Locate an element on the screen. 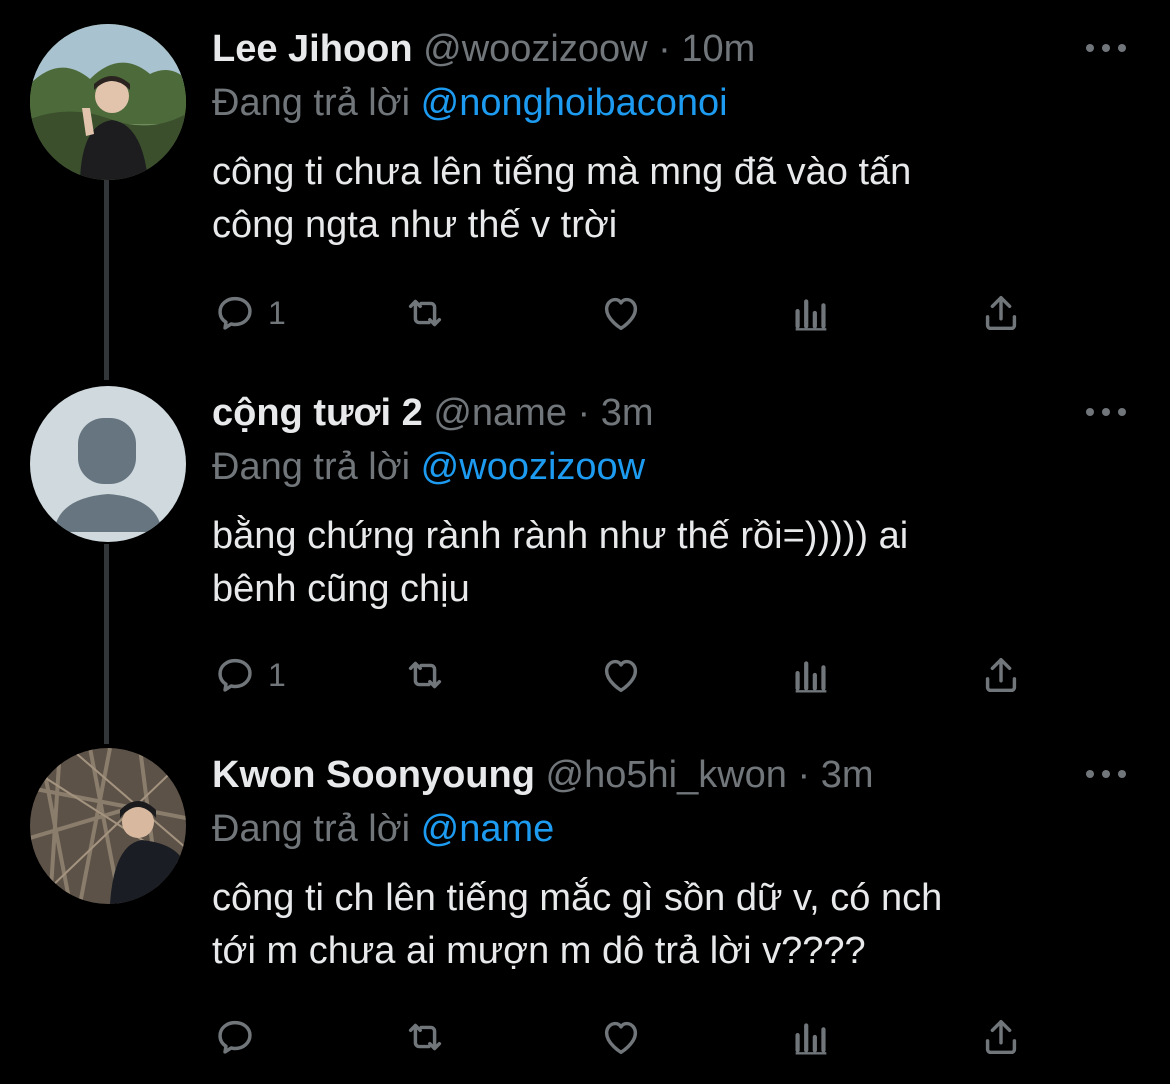 This screenshot has width=1170, height=1084. tweet-text-line: công ti chưa lên tiếng mà mng đã vào tấn is located at coordinates (562, 172).